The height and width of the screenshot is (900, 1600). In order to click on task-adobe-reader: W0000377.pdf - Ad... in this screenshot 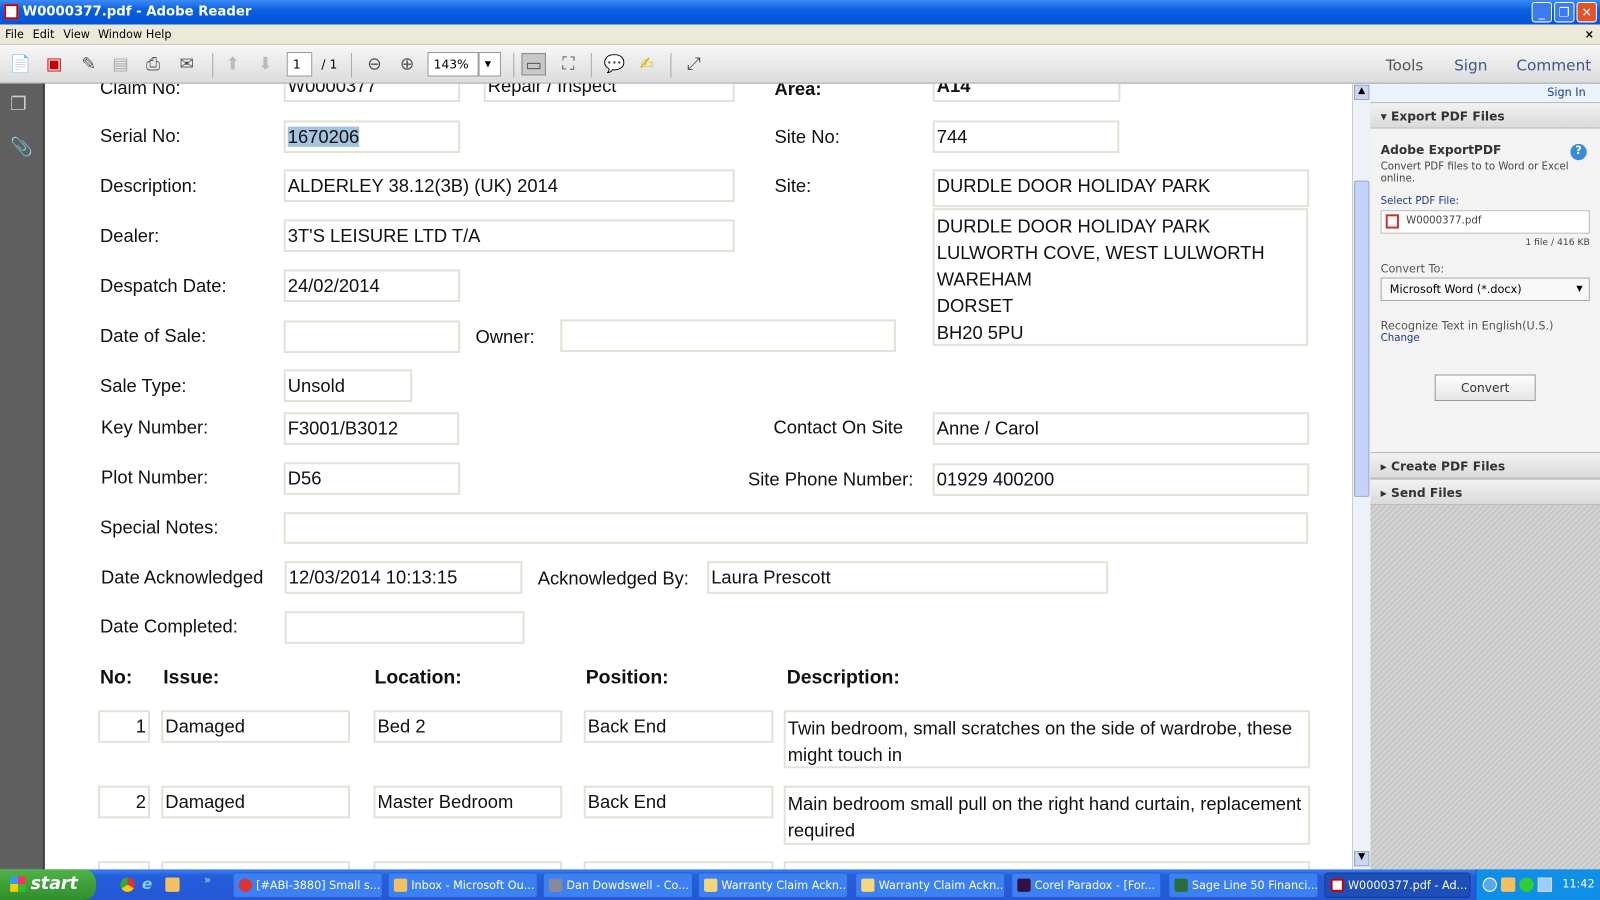, I will do `click(1397, 885)`.